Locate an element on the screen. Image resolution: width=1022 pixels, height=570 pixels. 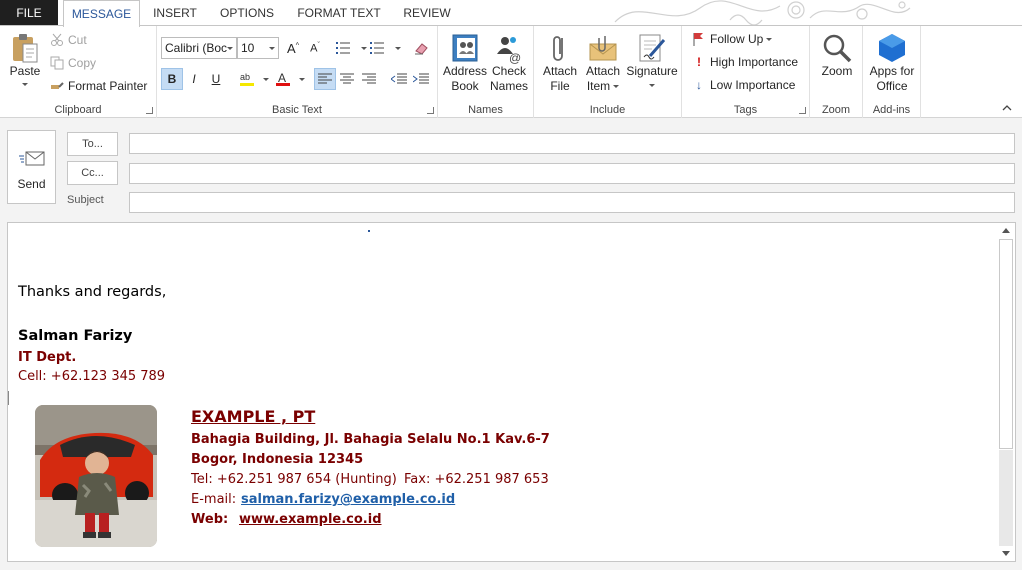
grow-font-button: A^ is located at coordinates (293, 48).